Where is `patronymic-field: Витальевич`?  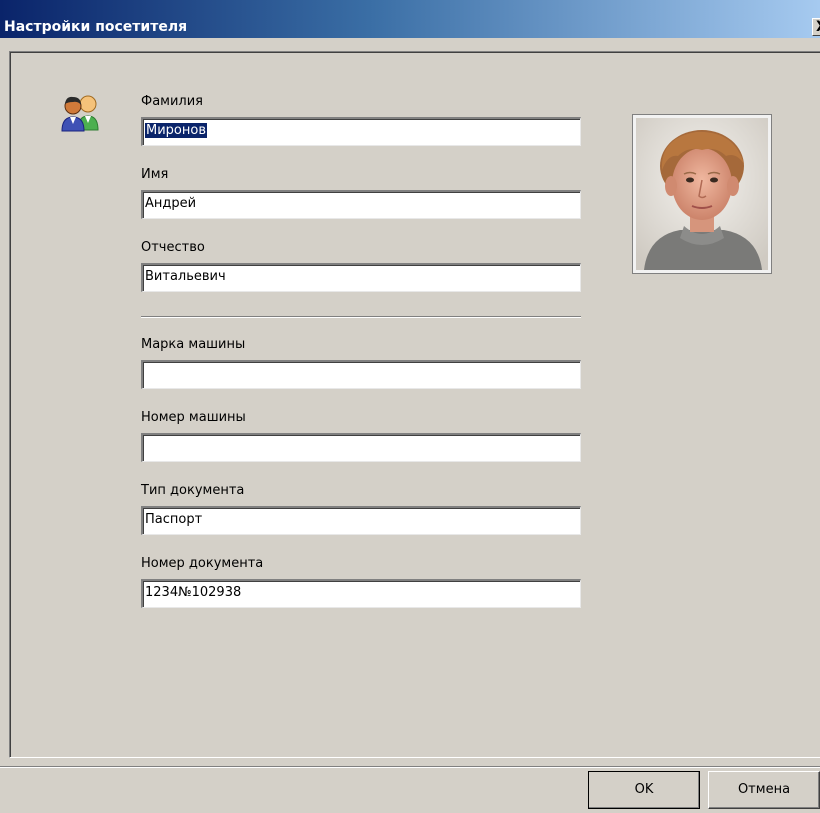 patronymic-field: Витальевич is located at coordinates (361, 277).